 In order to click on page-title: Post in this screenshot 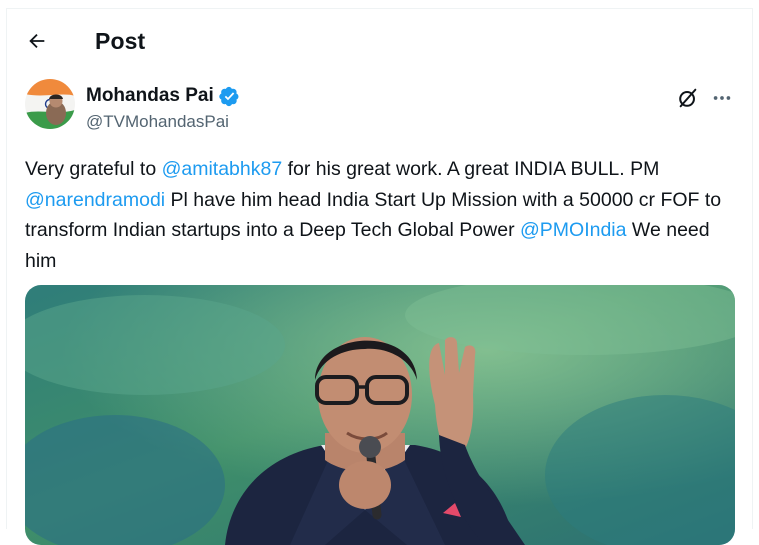, I will do `click(120, 41)`.